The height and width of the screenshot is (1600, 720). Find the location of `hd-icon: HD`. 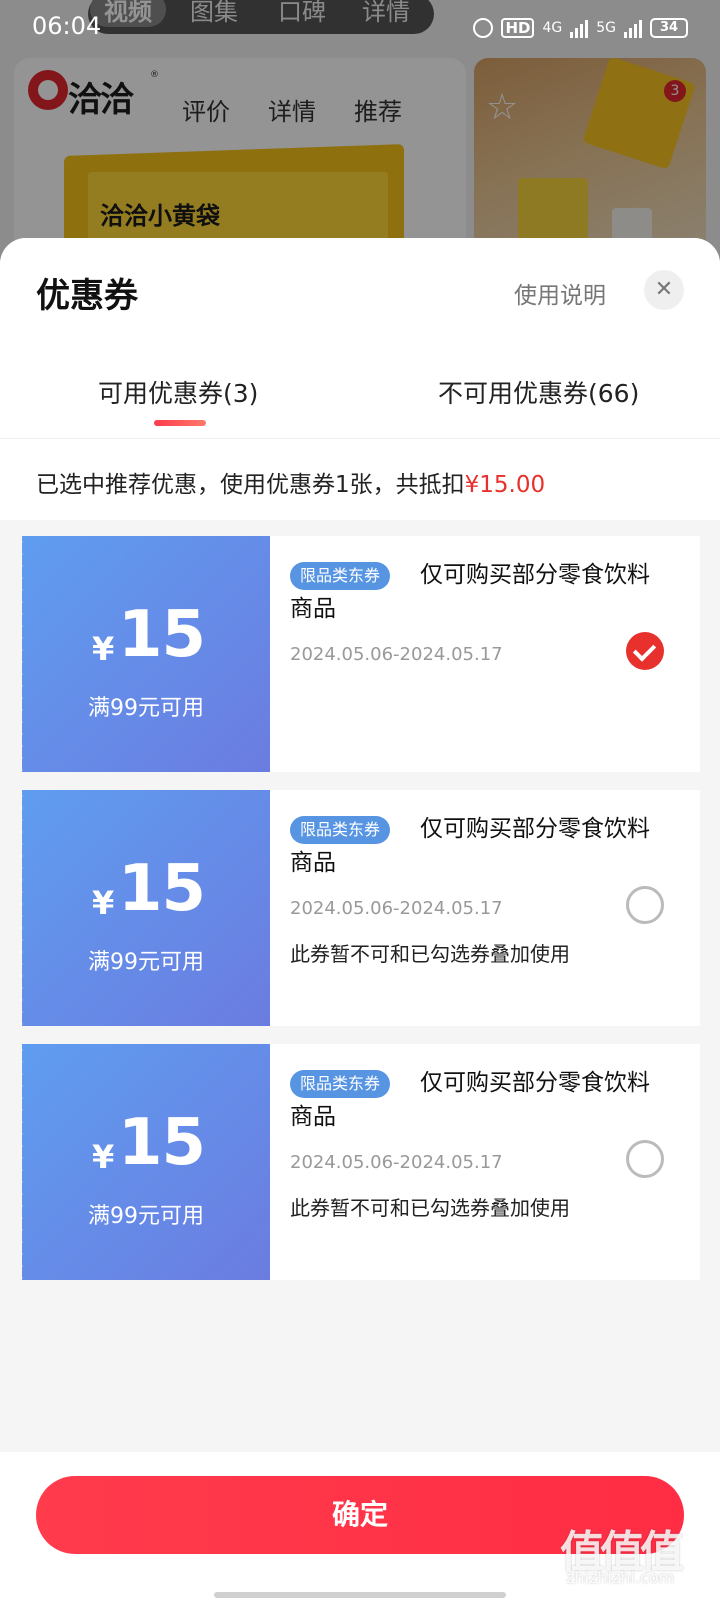

hd-icon: HD is located at coordinates (518, 28).